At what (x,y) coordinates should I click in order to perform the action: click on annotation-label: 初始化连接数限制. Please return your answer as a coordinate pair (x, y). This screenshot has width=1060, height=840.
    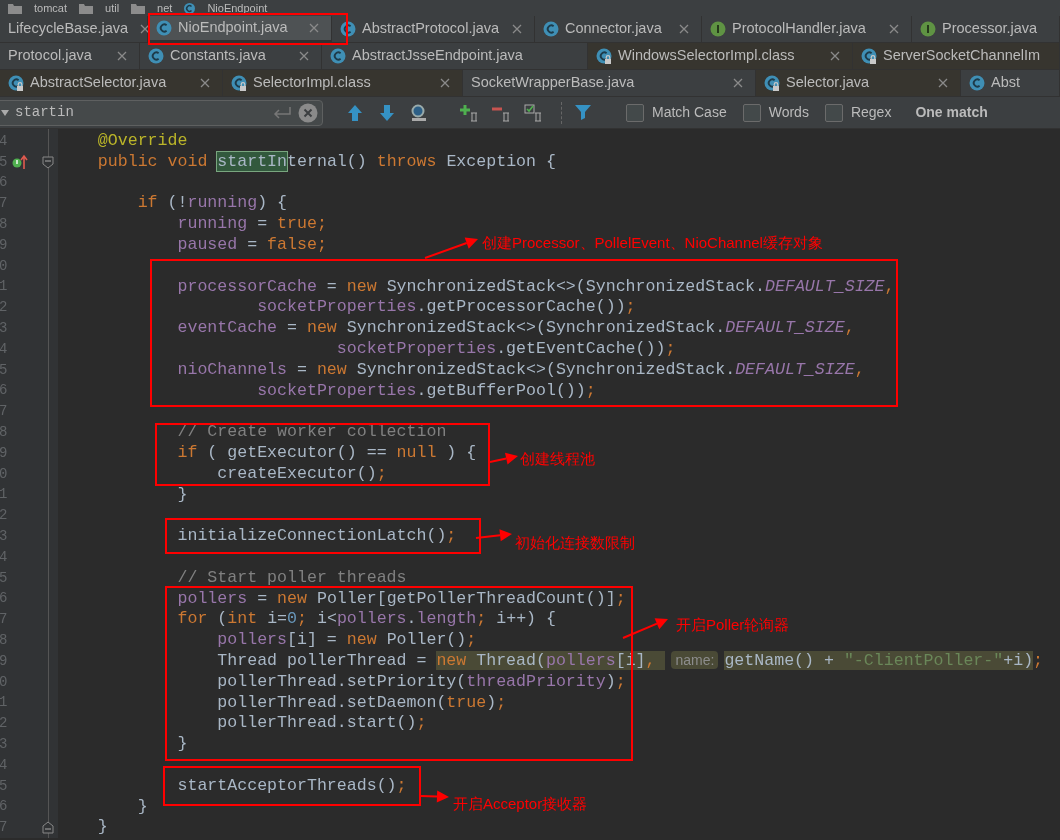
    Looking at the image, I should click on (575, 543).